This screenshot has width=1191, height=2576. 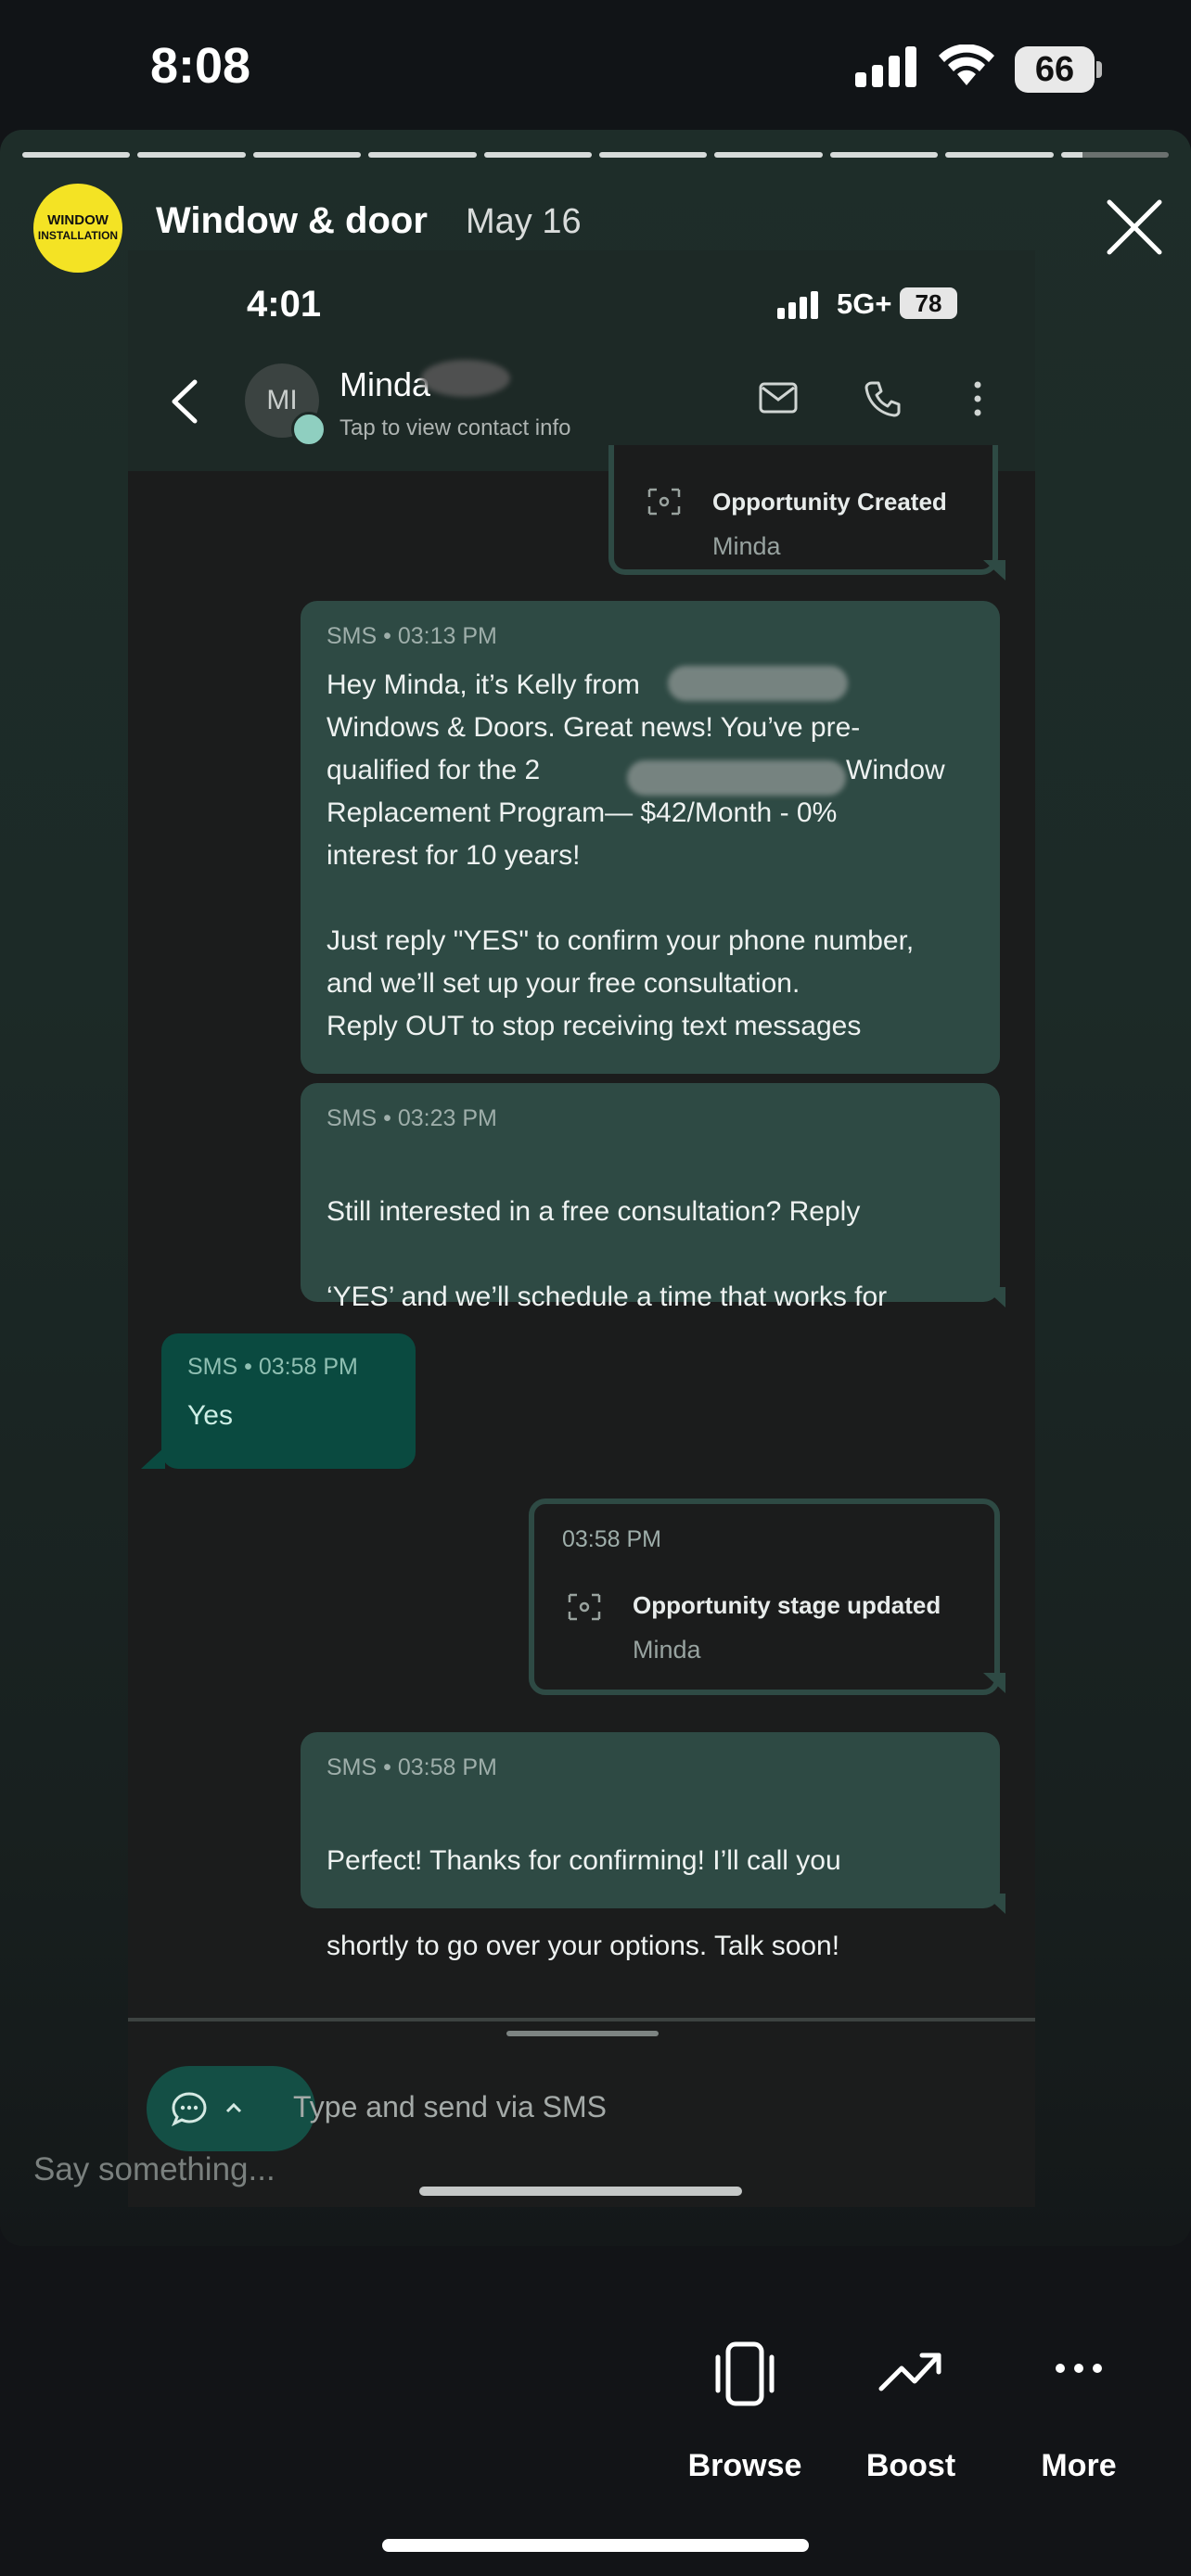 I want to click on status-bar: 8:08 66, so click(x=595, y=65).